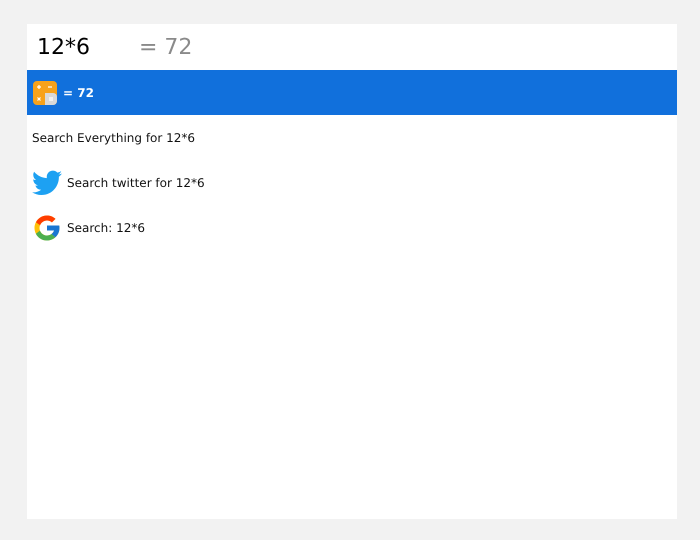 The width and height of the screenshot is (700, 540). I want to click on g-logo-icon, so click(47, 227).